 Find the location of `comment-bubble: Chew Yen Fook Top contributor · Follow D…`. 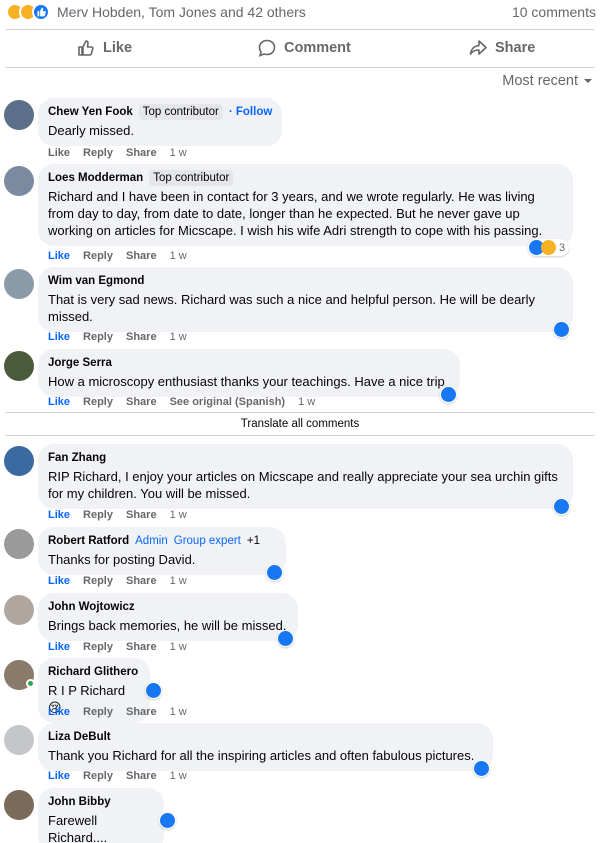

comment-bubble: Chew Yen Fook Top contributor · Follow D… is located at coordinates (160, 122).